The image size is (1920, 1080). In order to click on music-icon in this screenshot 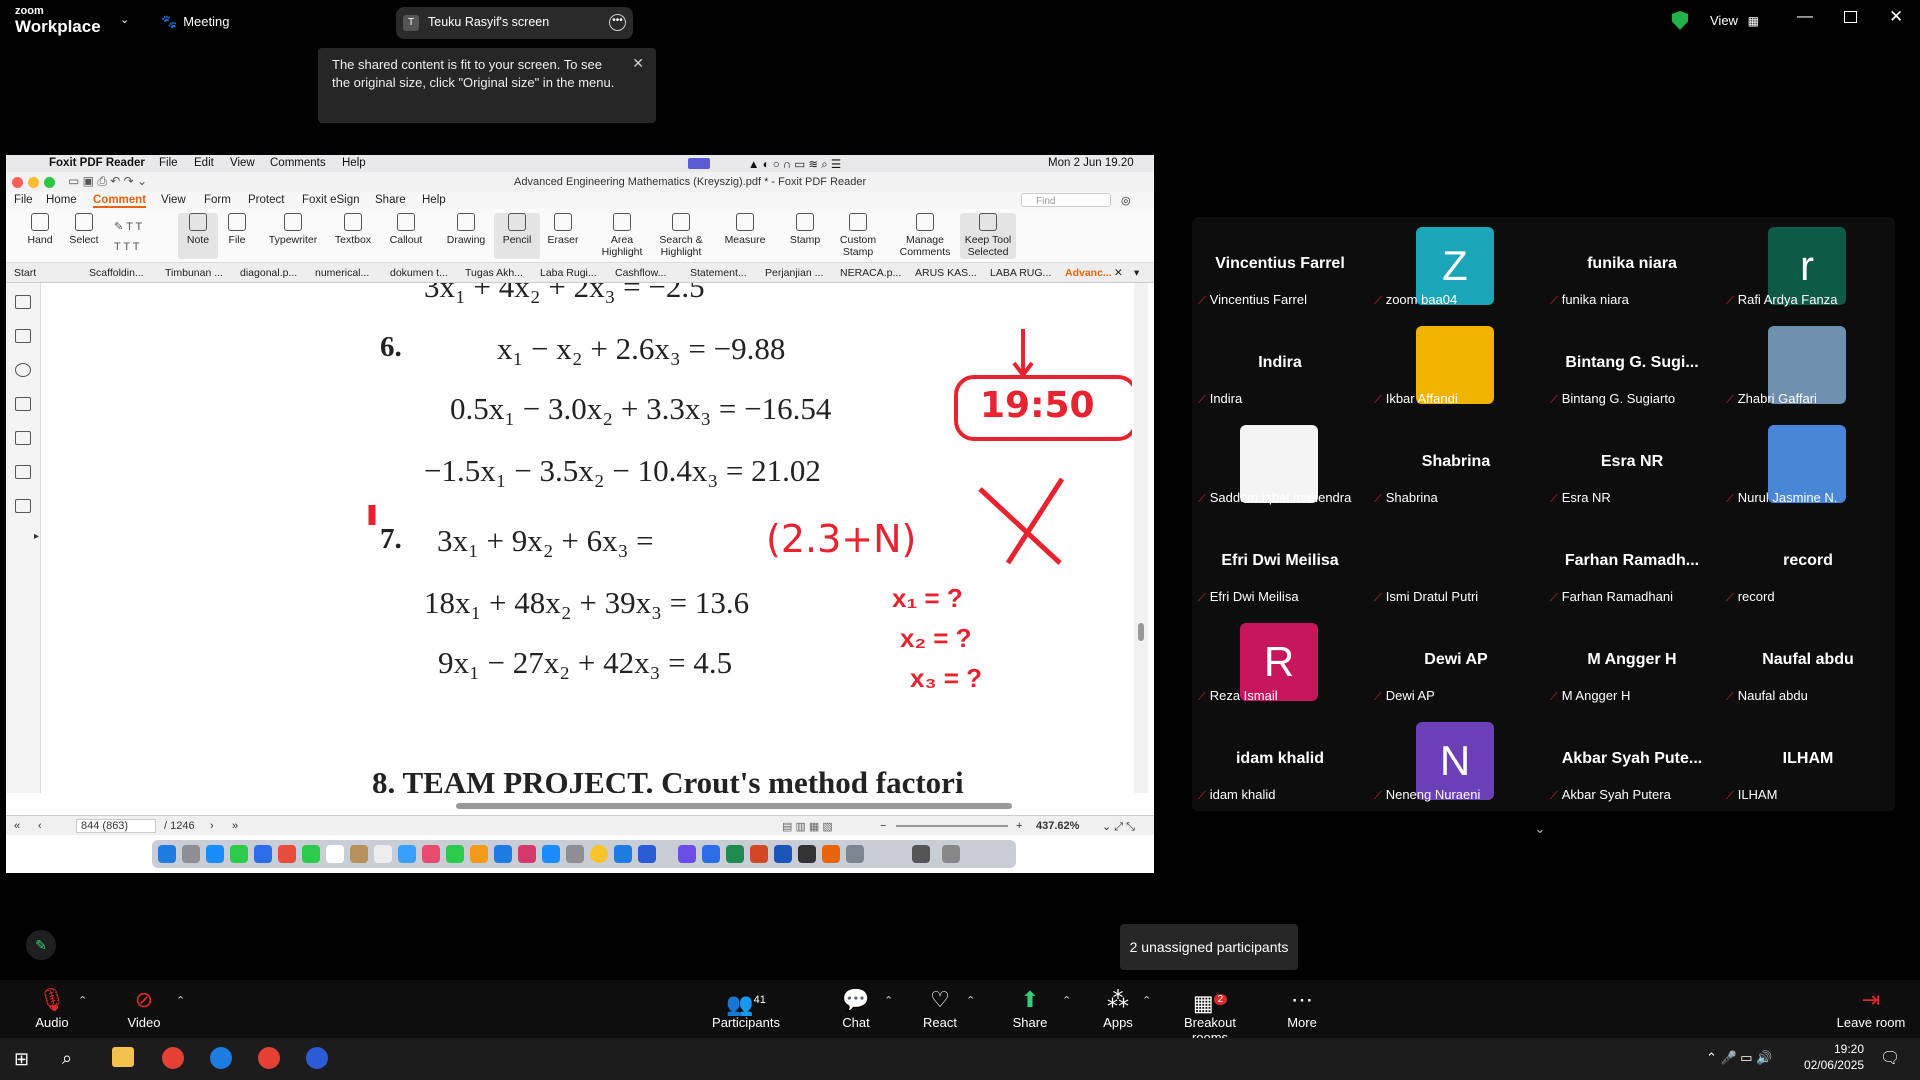, I will do `click(527, 854)`.